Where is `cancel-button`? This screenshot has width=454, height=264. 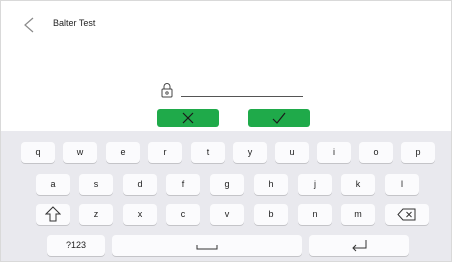 cancel-button is located at coordinates (188, 118).